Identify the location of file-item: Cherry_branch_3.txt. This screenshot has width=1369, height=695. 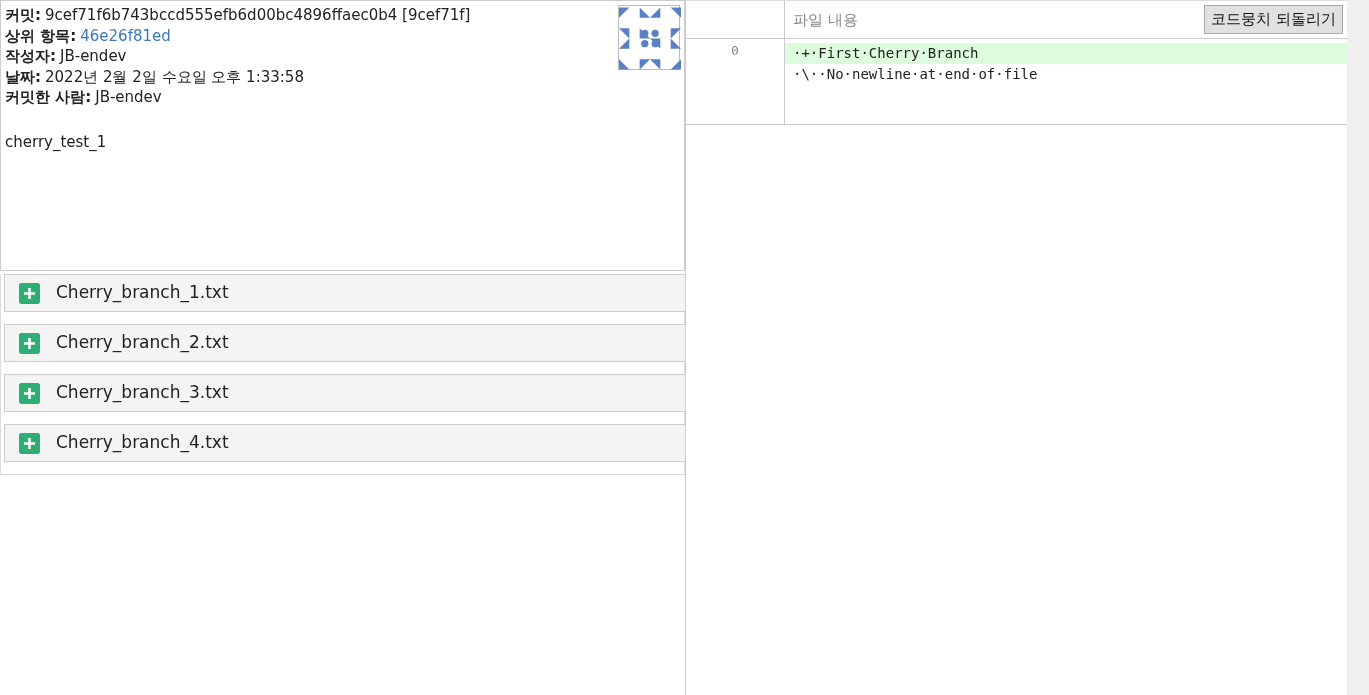
(345, 393).